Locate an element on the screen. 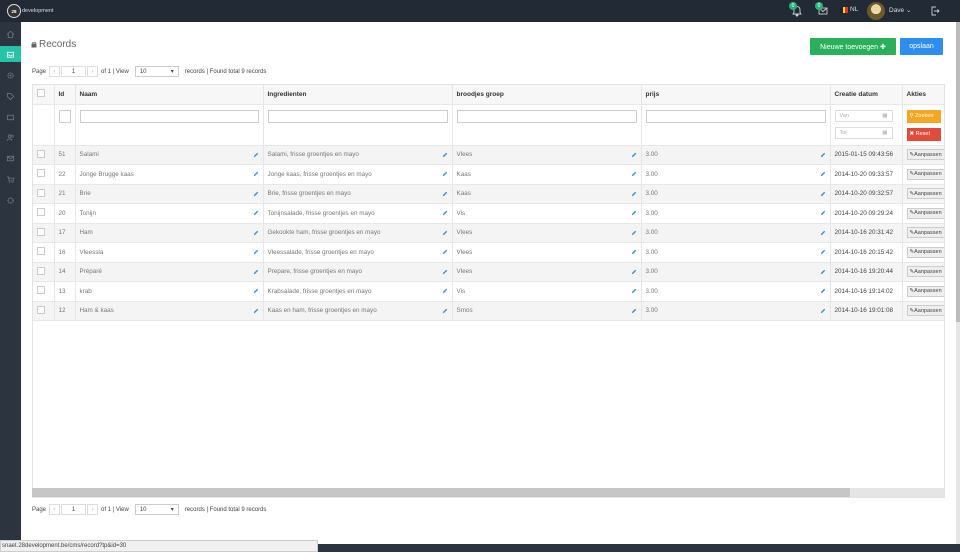 Image resolution: width=960 pixels, height=552 pixels. cell-ingredienten: Tonijnsalade, frisse groentjes en mayo is located at coordinates (358, 213).